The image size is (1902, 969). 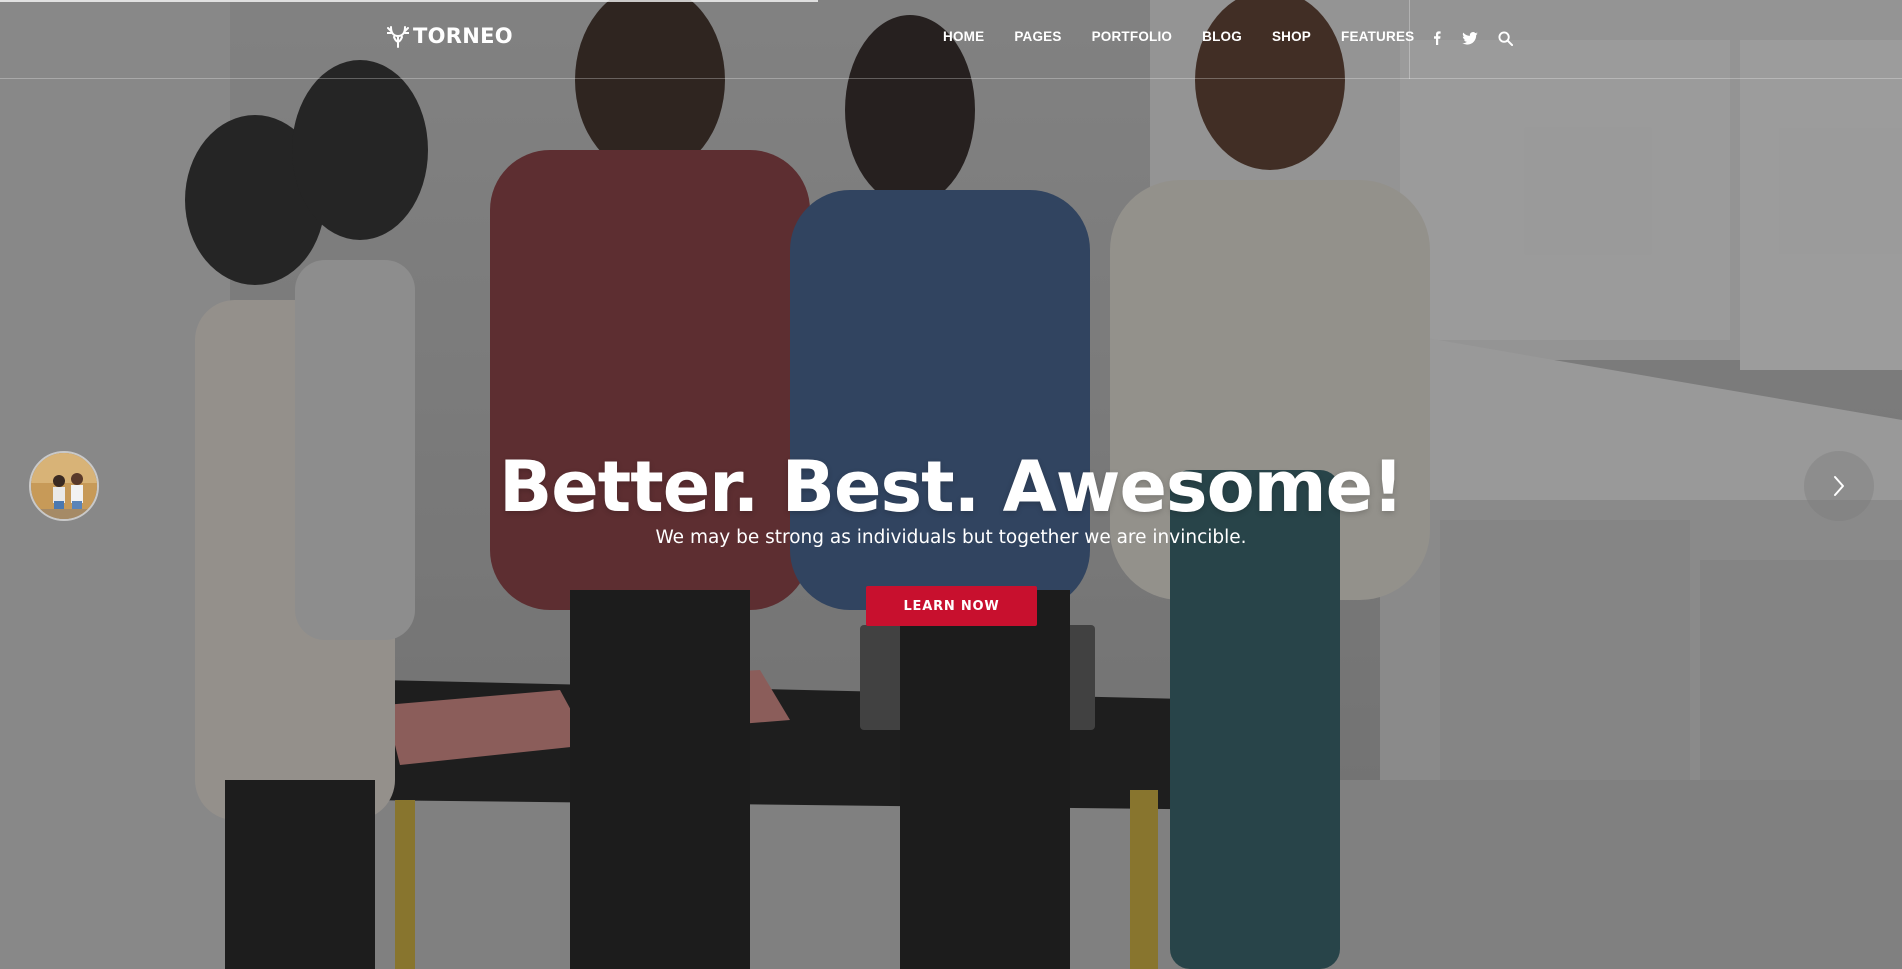 I want to click on main-navigation: HOME PAGES PORTFOLIO BLOG SHOP FEATURES, so click(x=1178, y=36).